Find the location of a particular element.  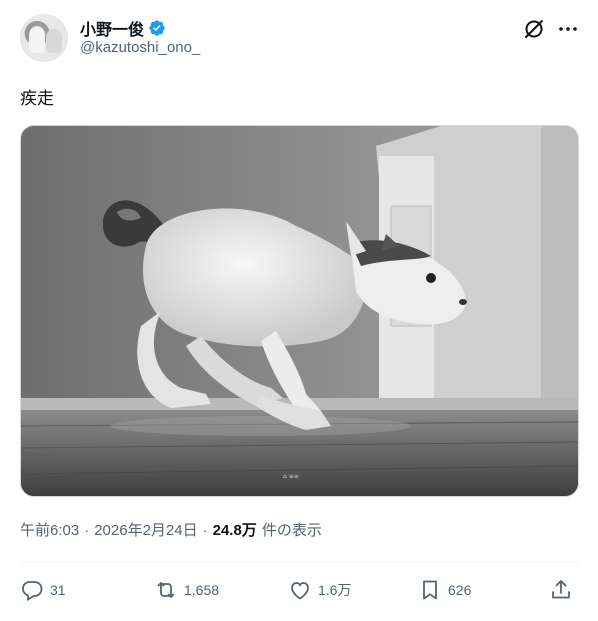

divider is located at coordinates (299, 561).